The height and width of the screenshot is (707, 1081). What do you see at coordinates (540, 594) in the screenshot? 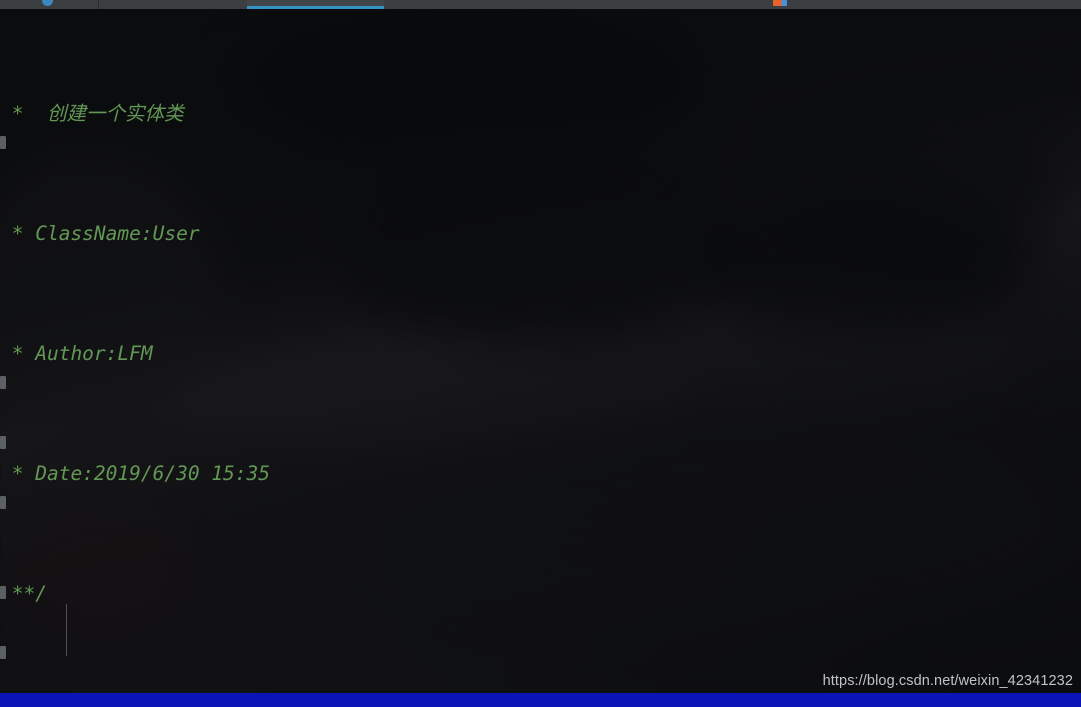
I see `code-line: **/` at bounding box center [540, 594].